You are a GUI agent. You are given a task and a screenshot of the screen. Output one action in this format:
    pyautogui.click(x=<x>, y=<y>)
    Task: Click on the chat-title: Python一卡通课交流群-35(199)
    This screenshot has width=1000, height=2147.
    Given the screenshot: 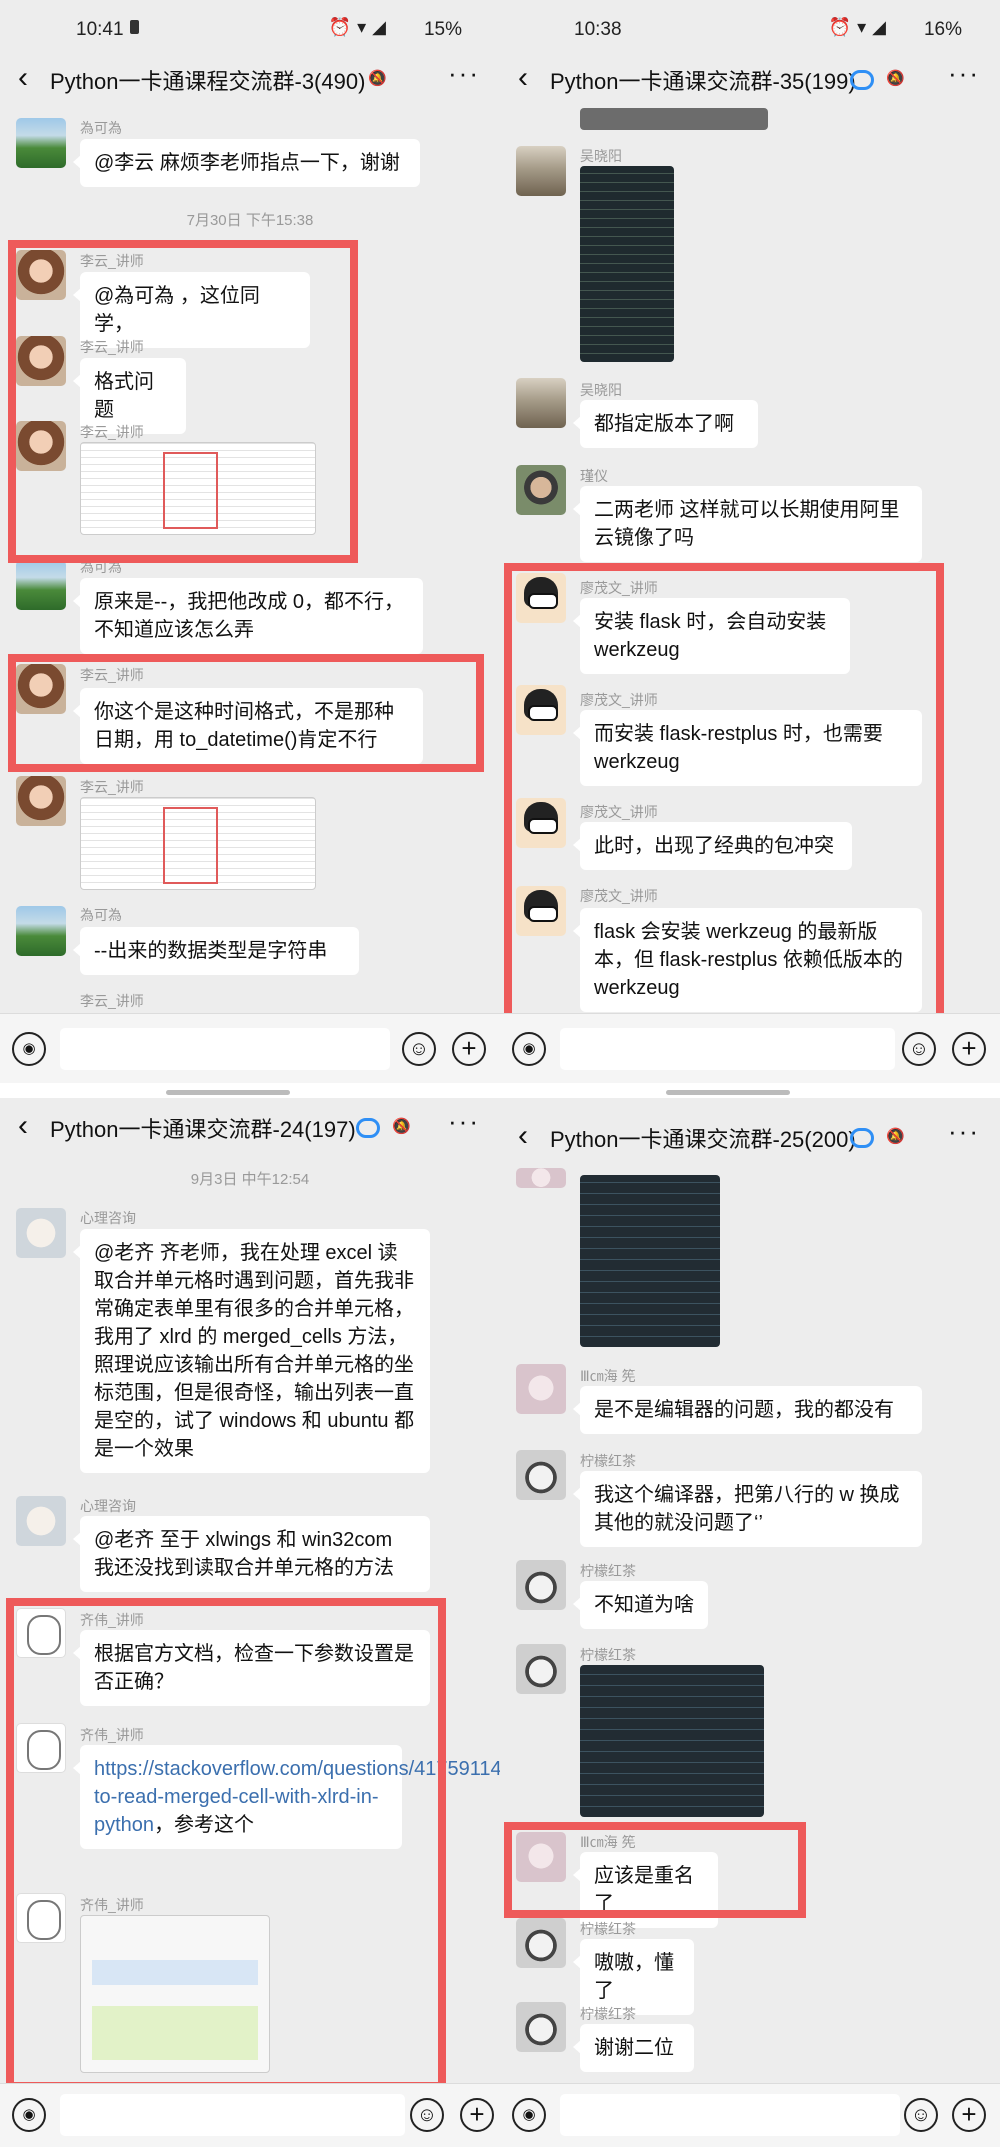 What is the action you would take?
    pyautogui.click(x=703, y=81)
    